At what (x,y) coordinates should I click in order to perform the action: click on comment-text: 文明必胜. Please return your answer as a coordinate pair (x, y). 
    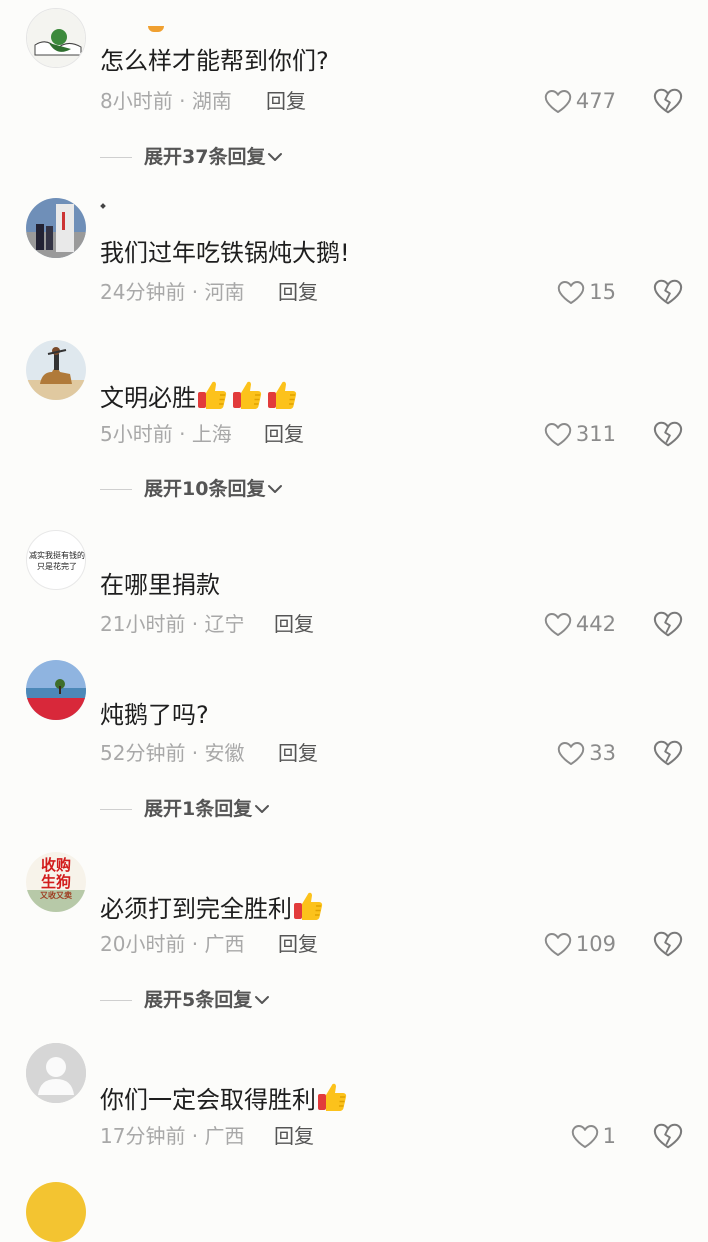
    Looking at the image, I should click on (199, 396).